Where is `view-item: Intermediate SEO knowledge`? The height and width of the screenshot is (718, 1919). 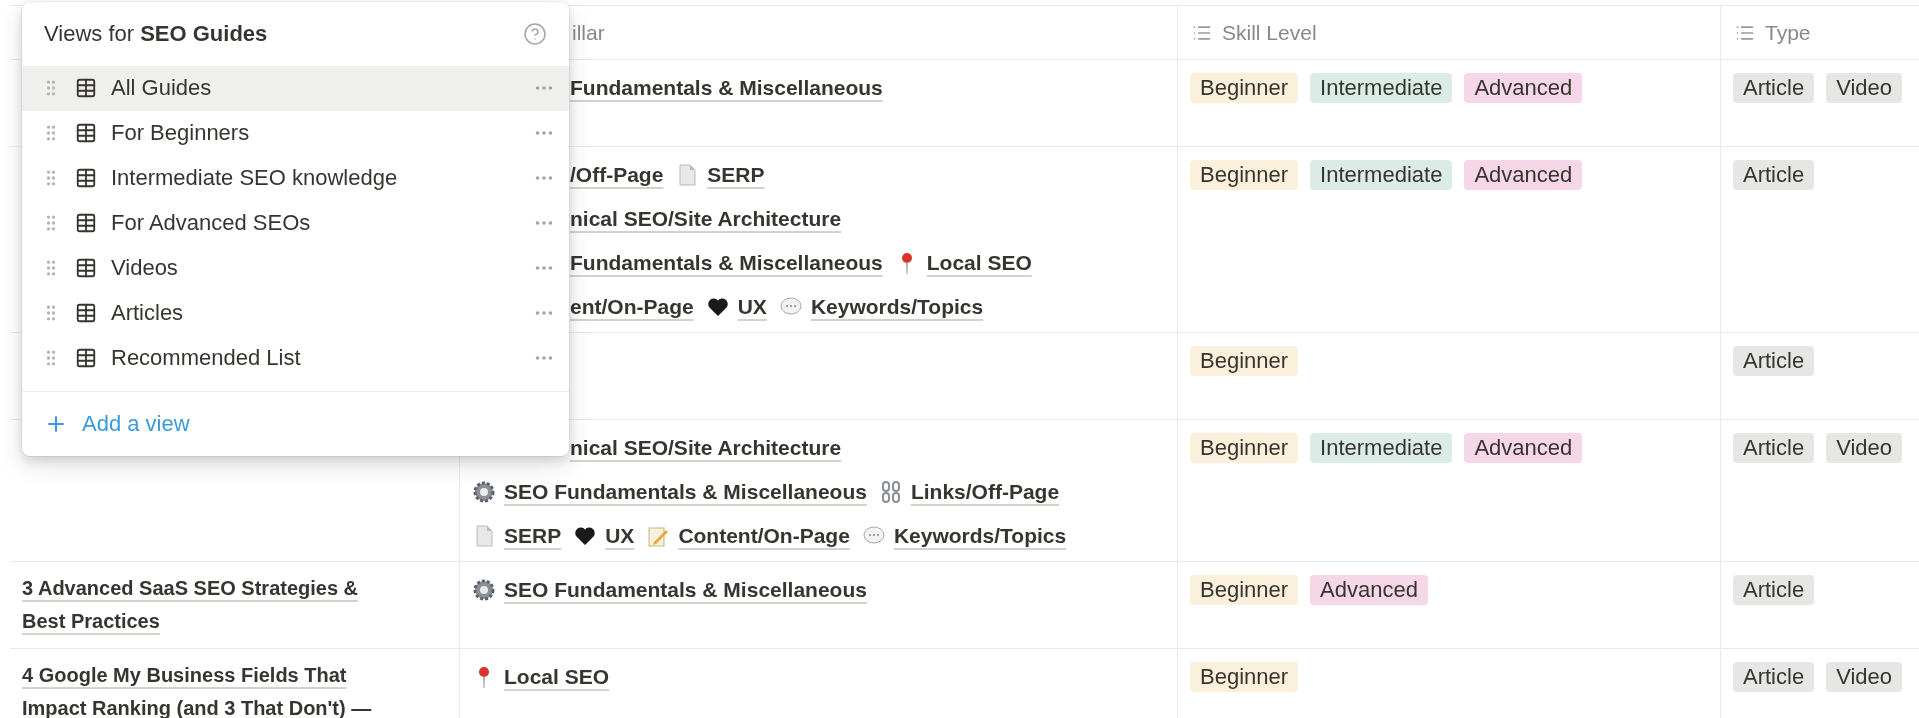
view-item: Intermediate SEO knowledge is located at coordinates (295, 178).